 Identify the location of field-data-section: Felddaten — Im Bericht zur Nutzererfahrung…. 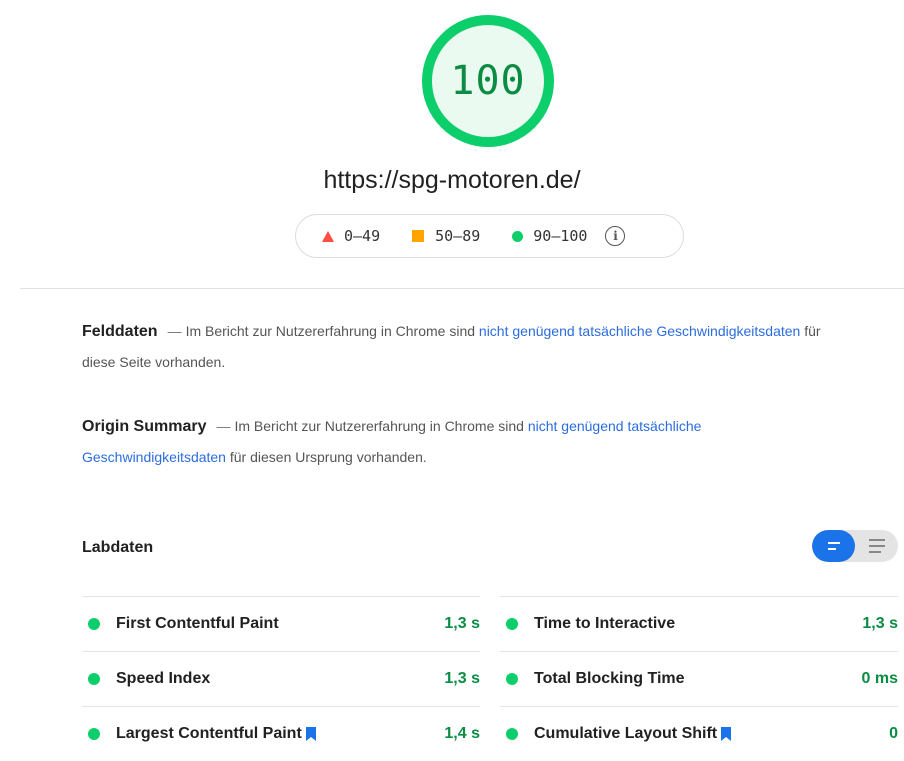
(462, 346).